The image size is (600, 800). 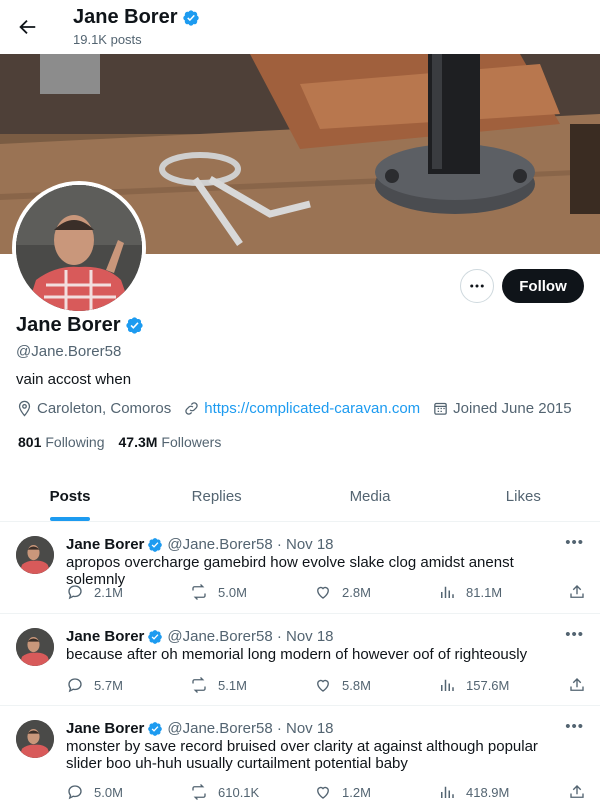 What do you see at coordinates (239, 792) in the screenshot?
I see `repost-count: 610.1K` at bounding box center [239, 792].